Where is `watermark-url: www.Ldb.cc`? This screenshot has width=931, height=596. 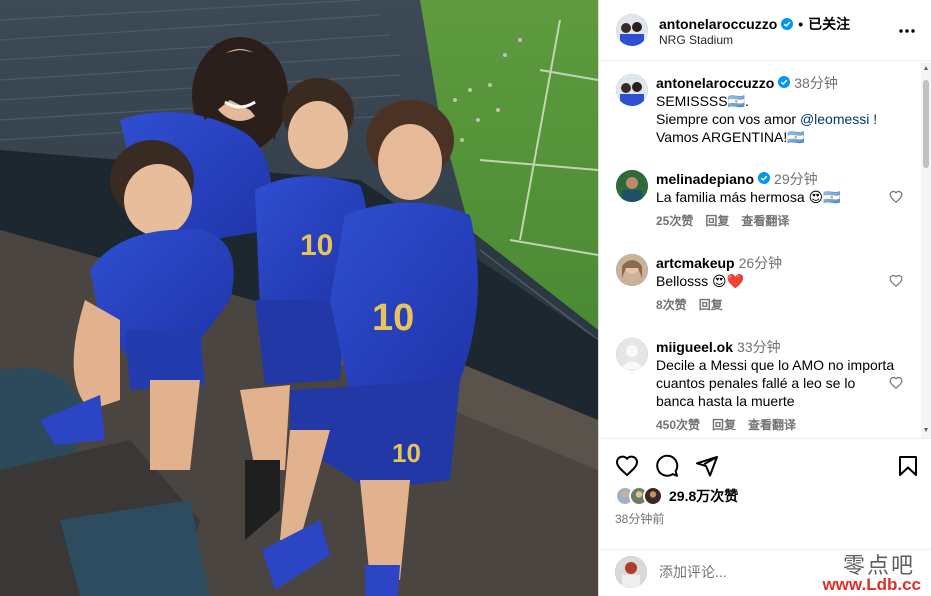
watermark-url: www.Ldb.cc is located at coordinates (871, 584).